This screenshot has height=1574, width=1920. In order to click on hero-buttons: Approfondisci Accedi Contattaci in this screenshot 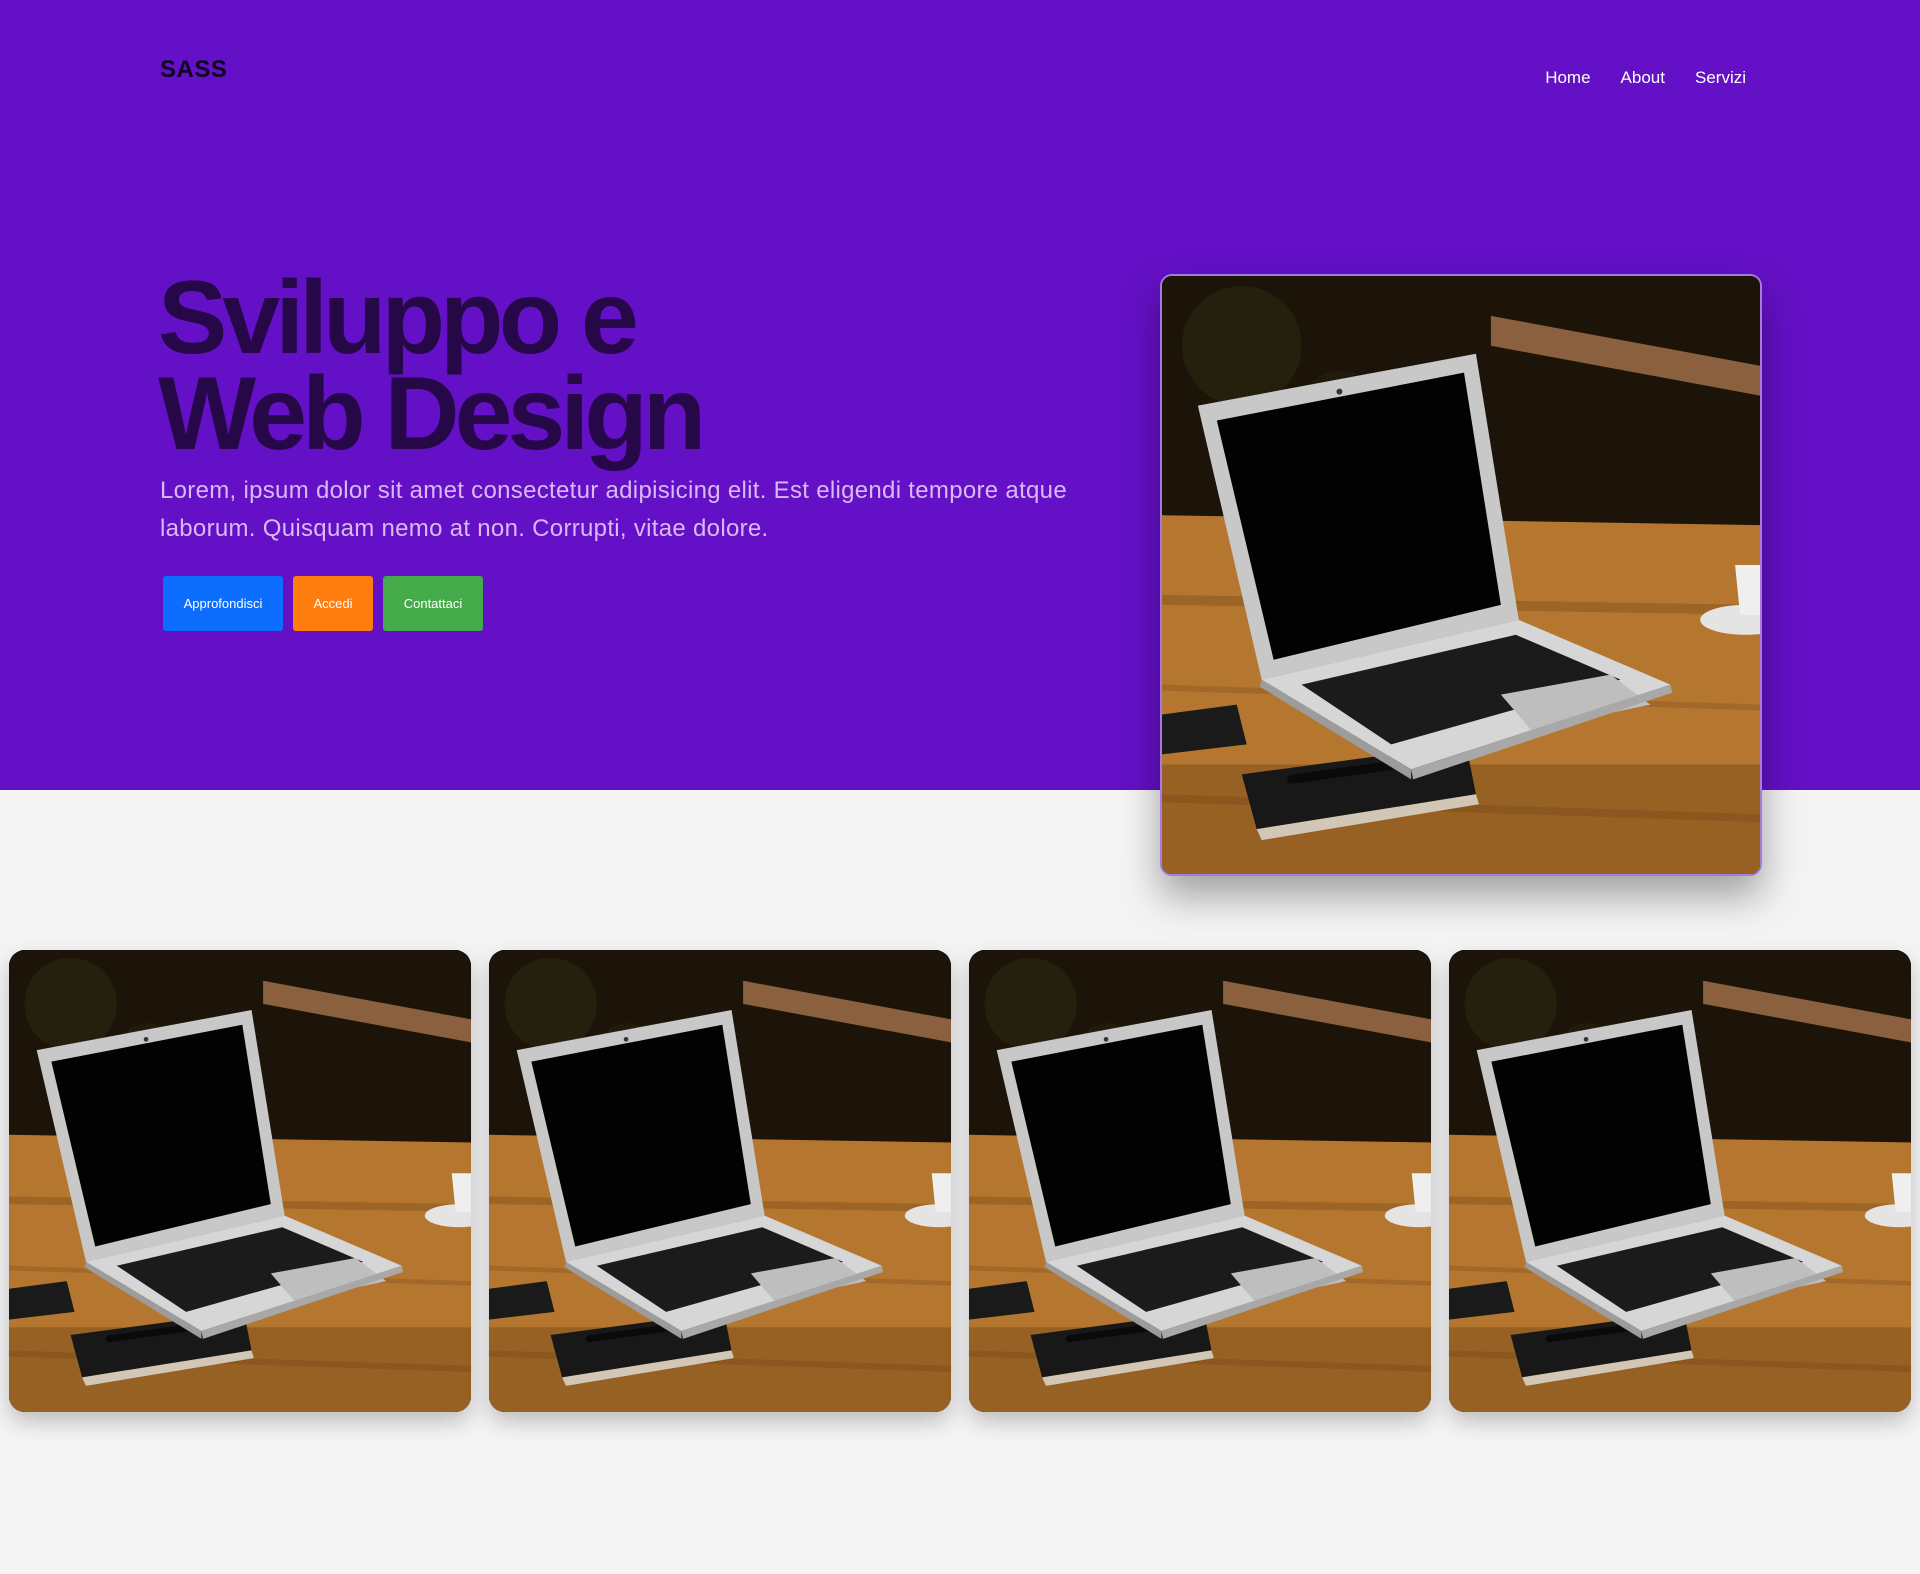, I will do `click(323, 603)`.